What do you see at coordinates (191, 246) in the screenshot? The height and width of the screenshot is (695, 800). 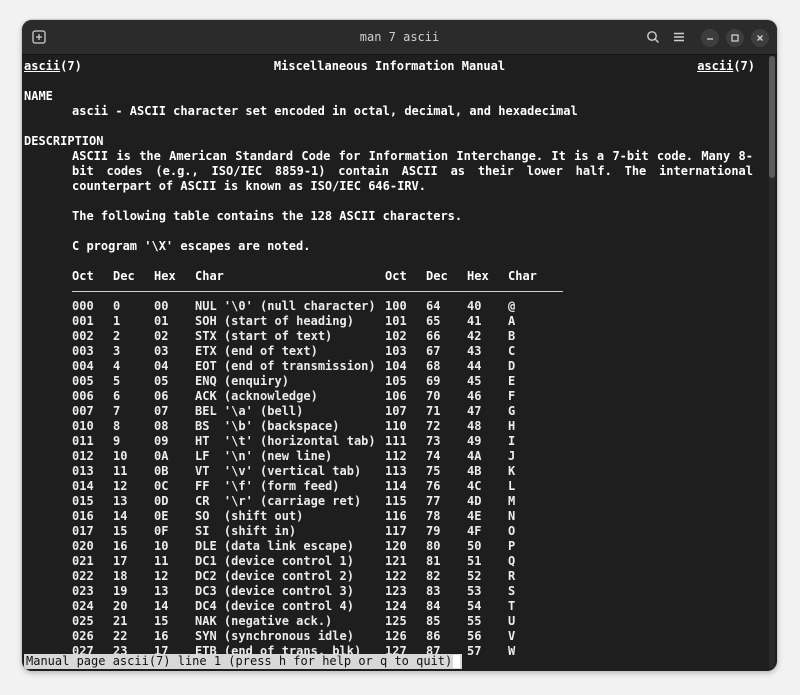 I see `description-paragraph-3: C program '\X' escapes are noted.` at bounding box center [191, 246].